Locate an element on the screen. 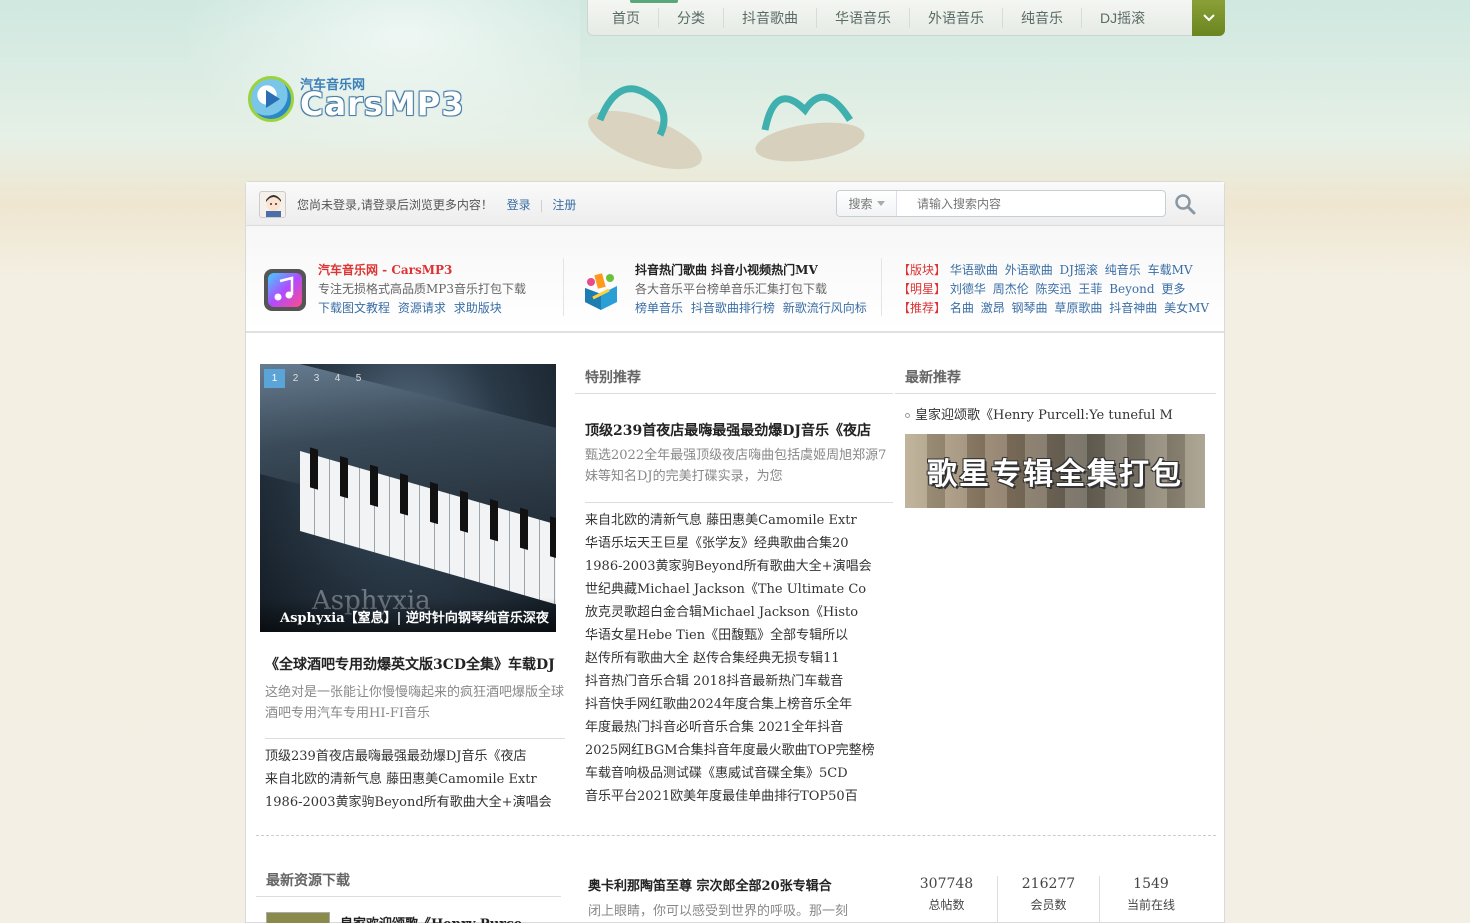 This screenshot has height=923, width=1470. slider-page-3: 3 is located at coordinates (316, 378).